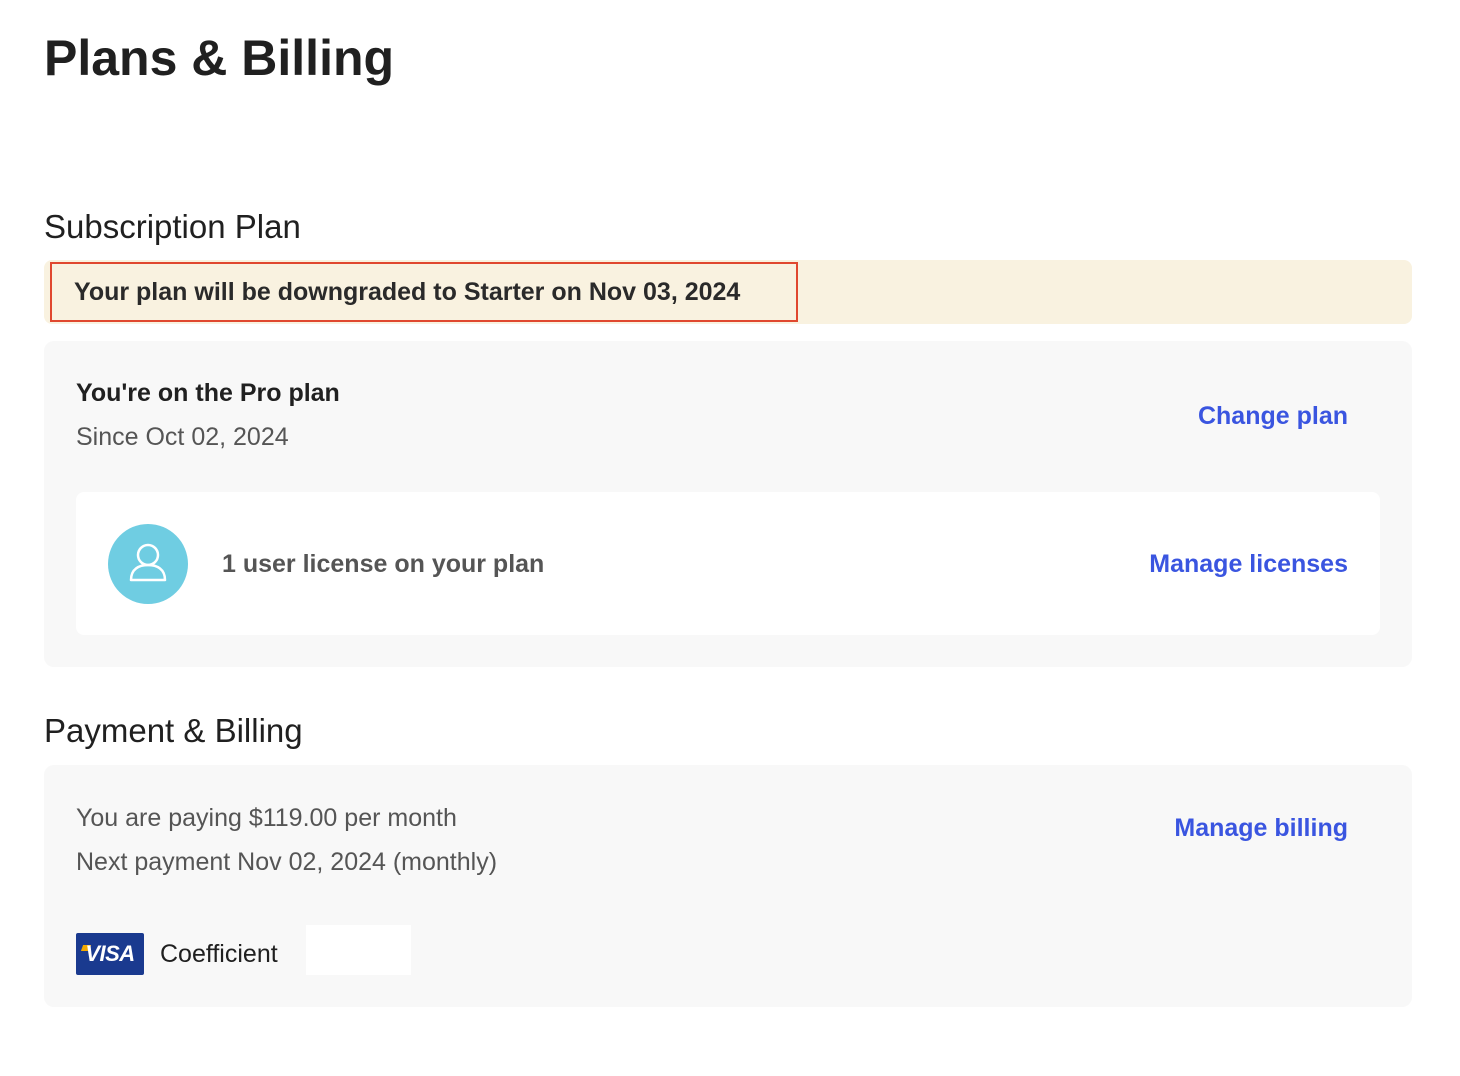  Describe the element at coordinates (266, 818) in the screenshot. I see `billing-amount-text: You are paying $119.00 per month` at that location.